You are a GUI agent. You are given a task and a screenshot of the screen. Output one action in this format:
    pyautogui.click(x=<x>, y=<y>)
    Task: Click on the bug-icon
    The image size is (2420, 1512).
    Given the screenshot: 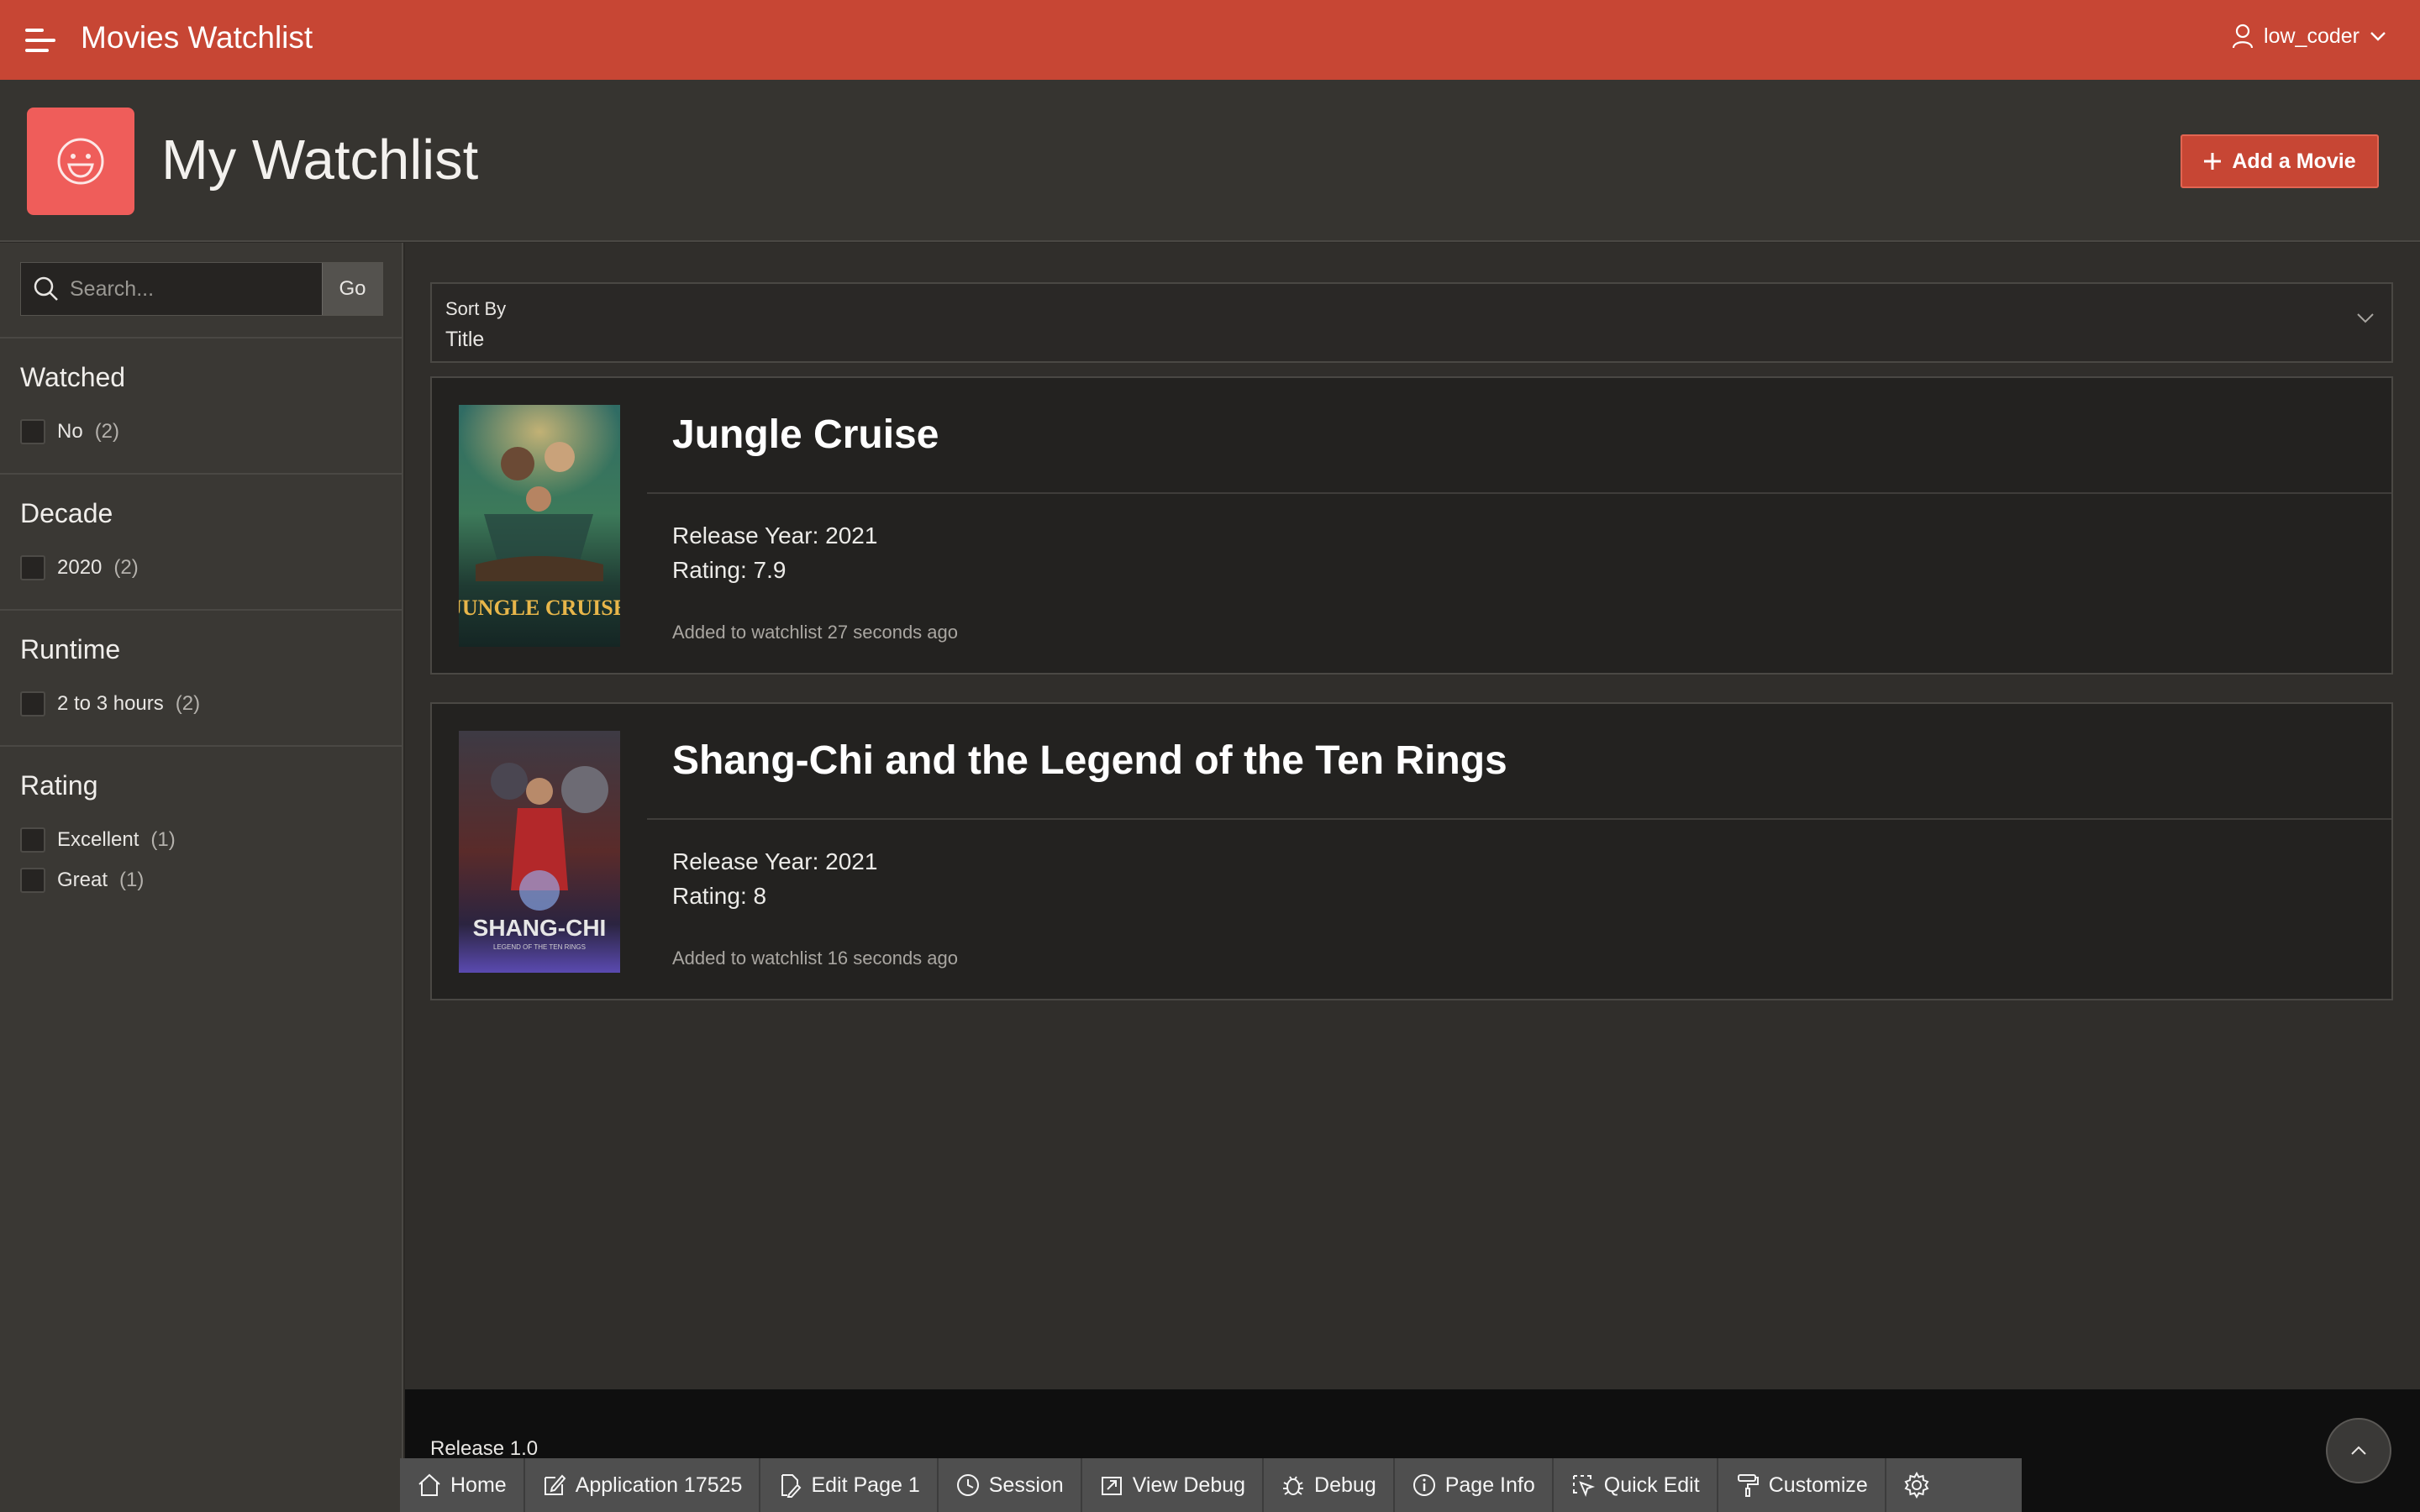 What is the action you would take?
    pyautogui.click(x=1293, y=1485)
    